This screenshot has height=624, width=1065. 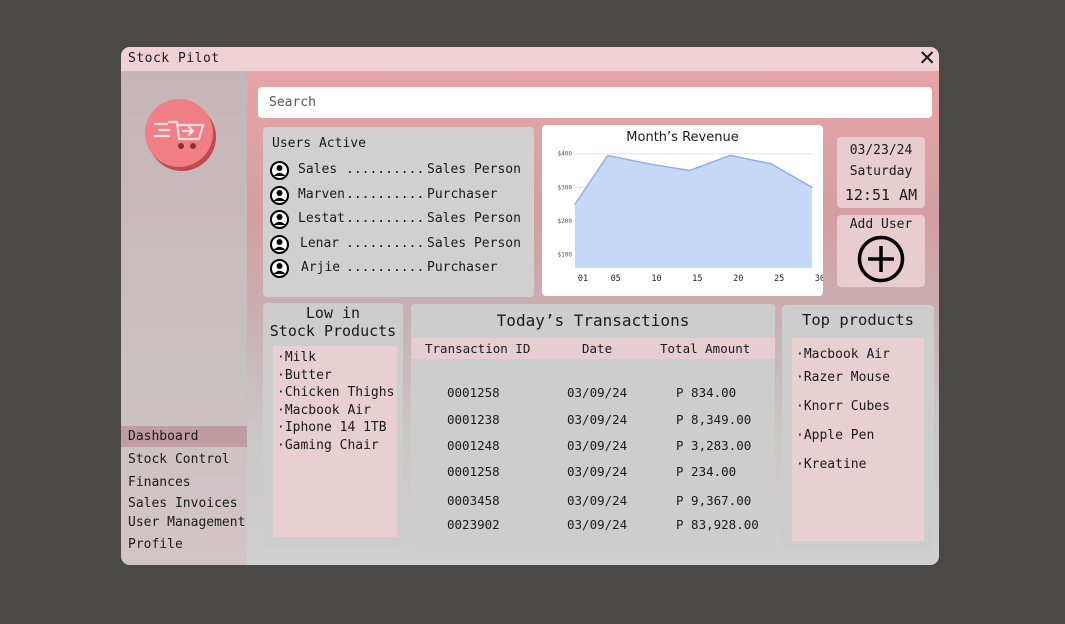 I want to click on date-label: 03/23/24, so click(x=881, y=150).